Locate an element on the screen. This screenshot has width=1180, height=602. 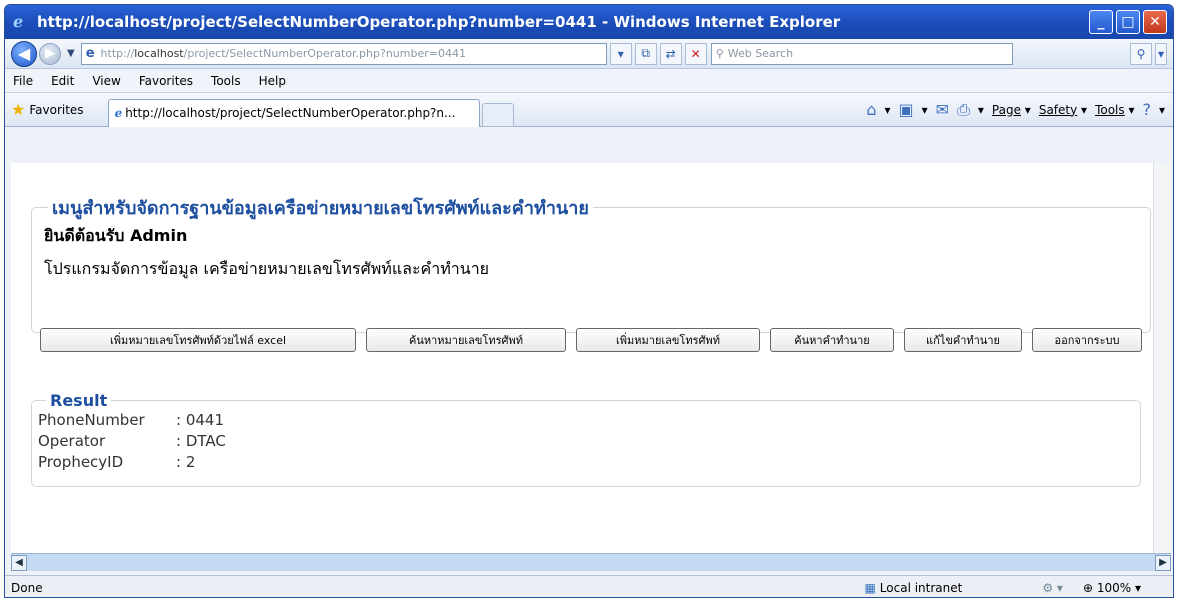
ie-logo-icon: ℯ is located at coordinates (18, 21).